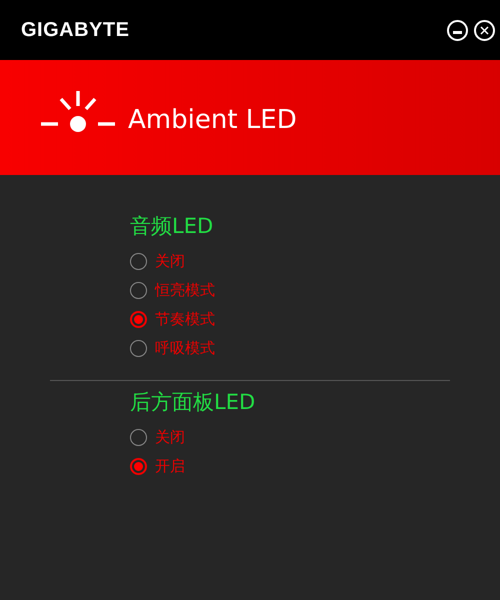 The width and height of the screenshot is (500, 600). What do you see at coordinates (290, 348) in the screenshot?
I see `radio-option: 呼吸模式` at bounding box center [290, 348].